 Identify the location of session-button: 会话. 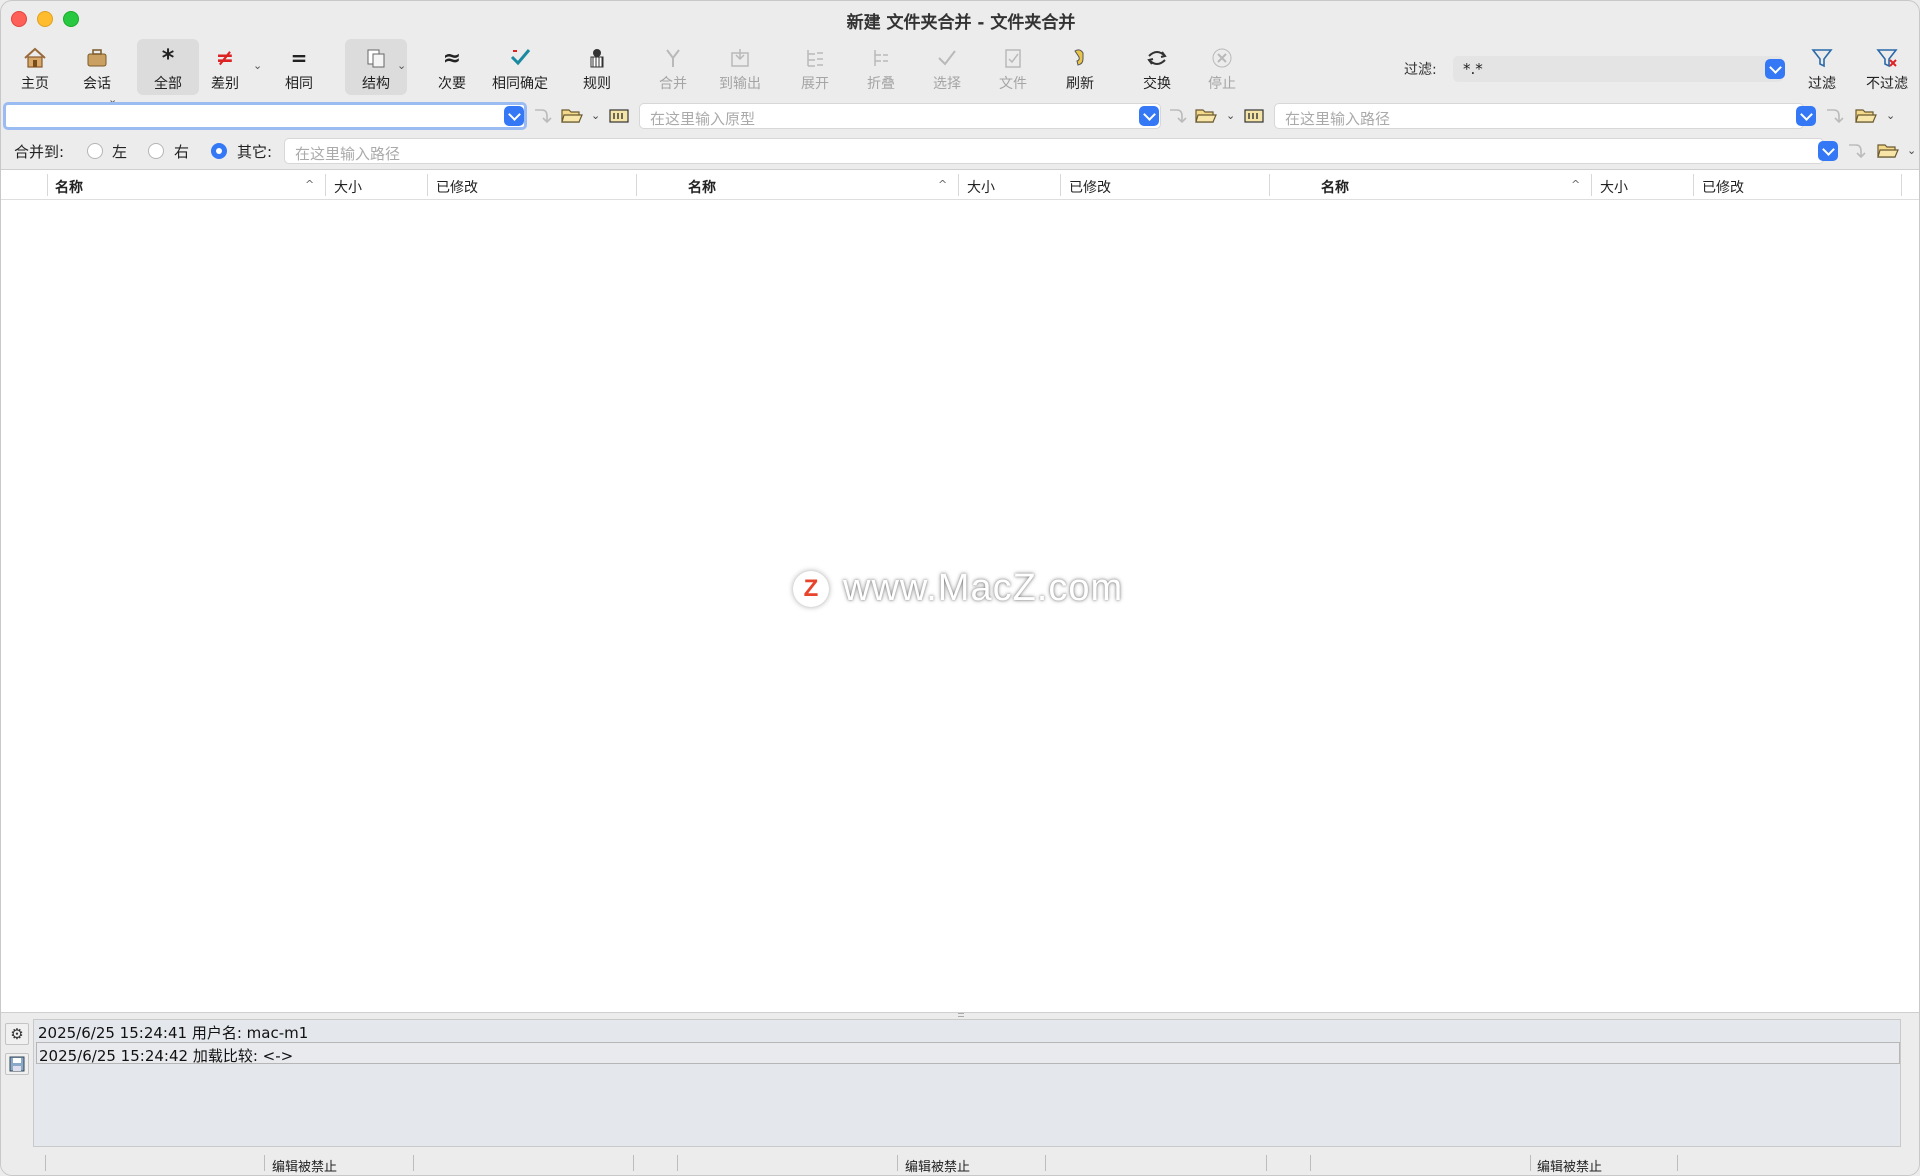
(97, 67).